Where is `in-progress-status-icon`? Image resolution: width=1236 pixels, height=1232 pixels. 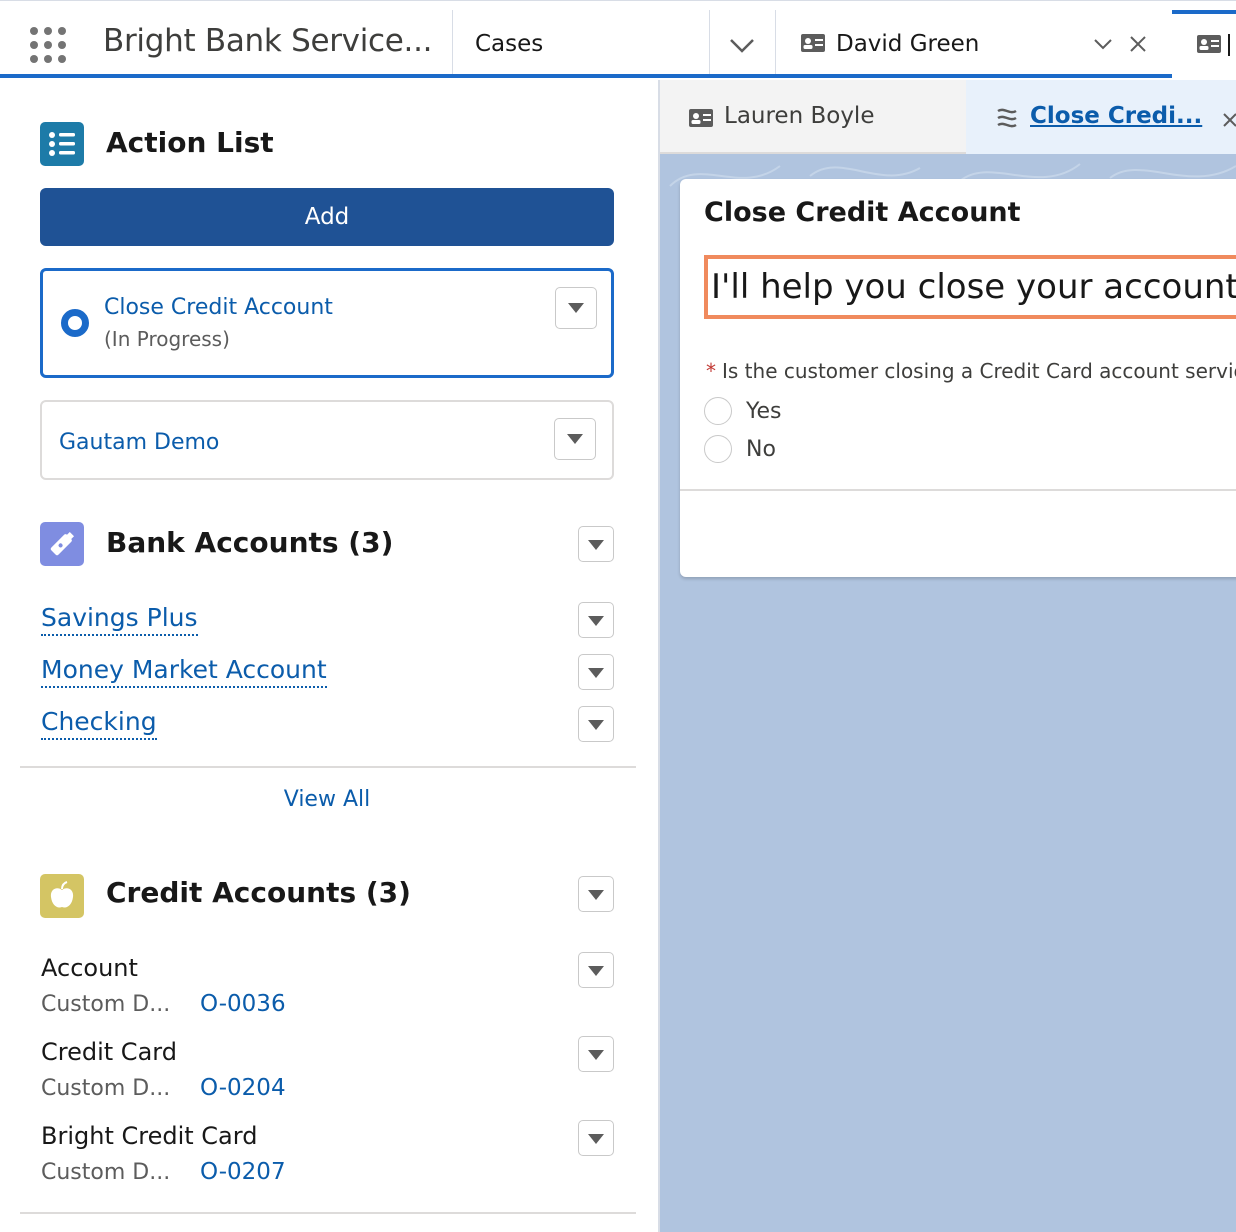 in-progress-status-icon is located at coordinates (75, 323).